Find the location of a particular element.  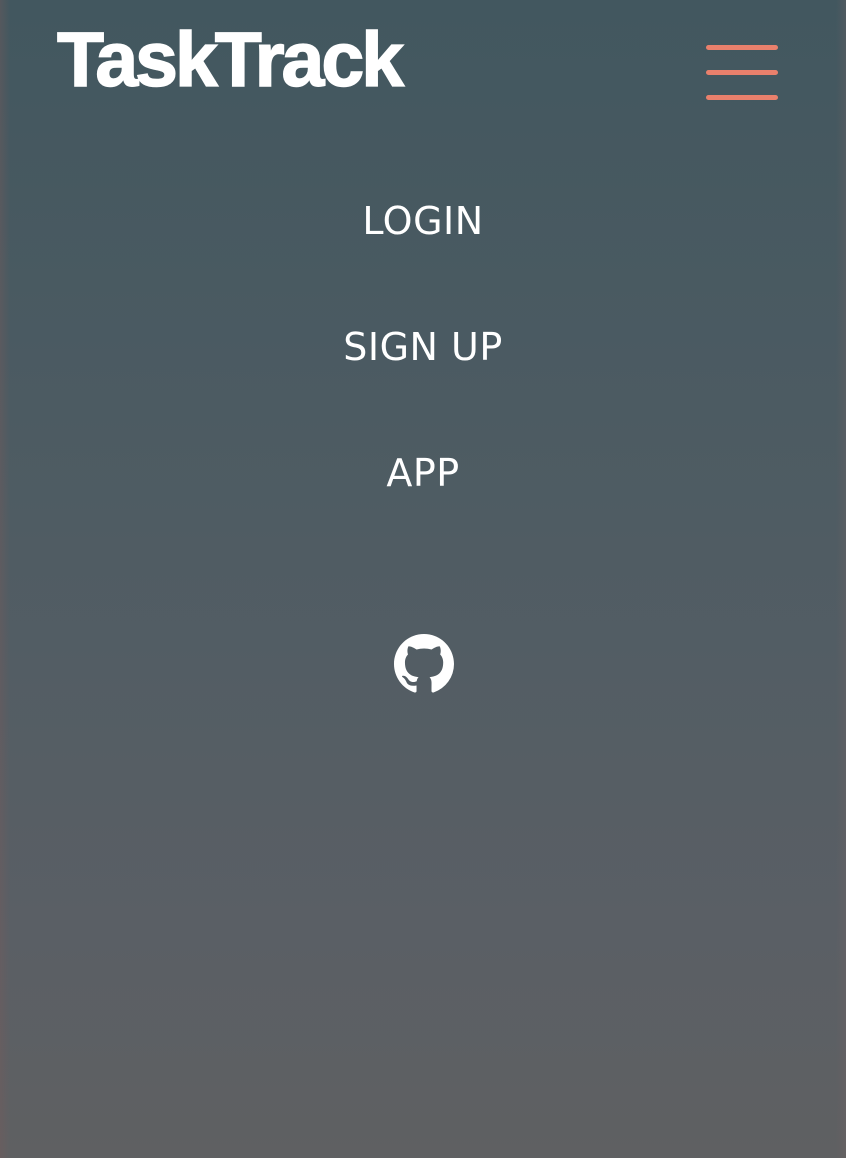

nav-item-app: APP is located at coordinates (423, 473).